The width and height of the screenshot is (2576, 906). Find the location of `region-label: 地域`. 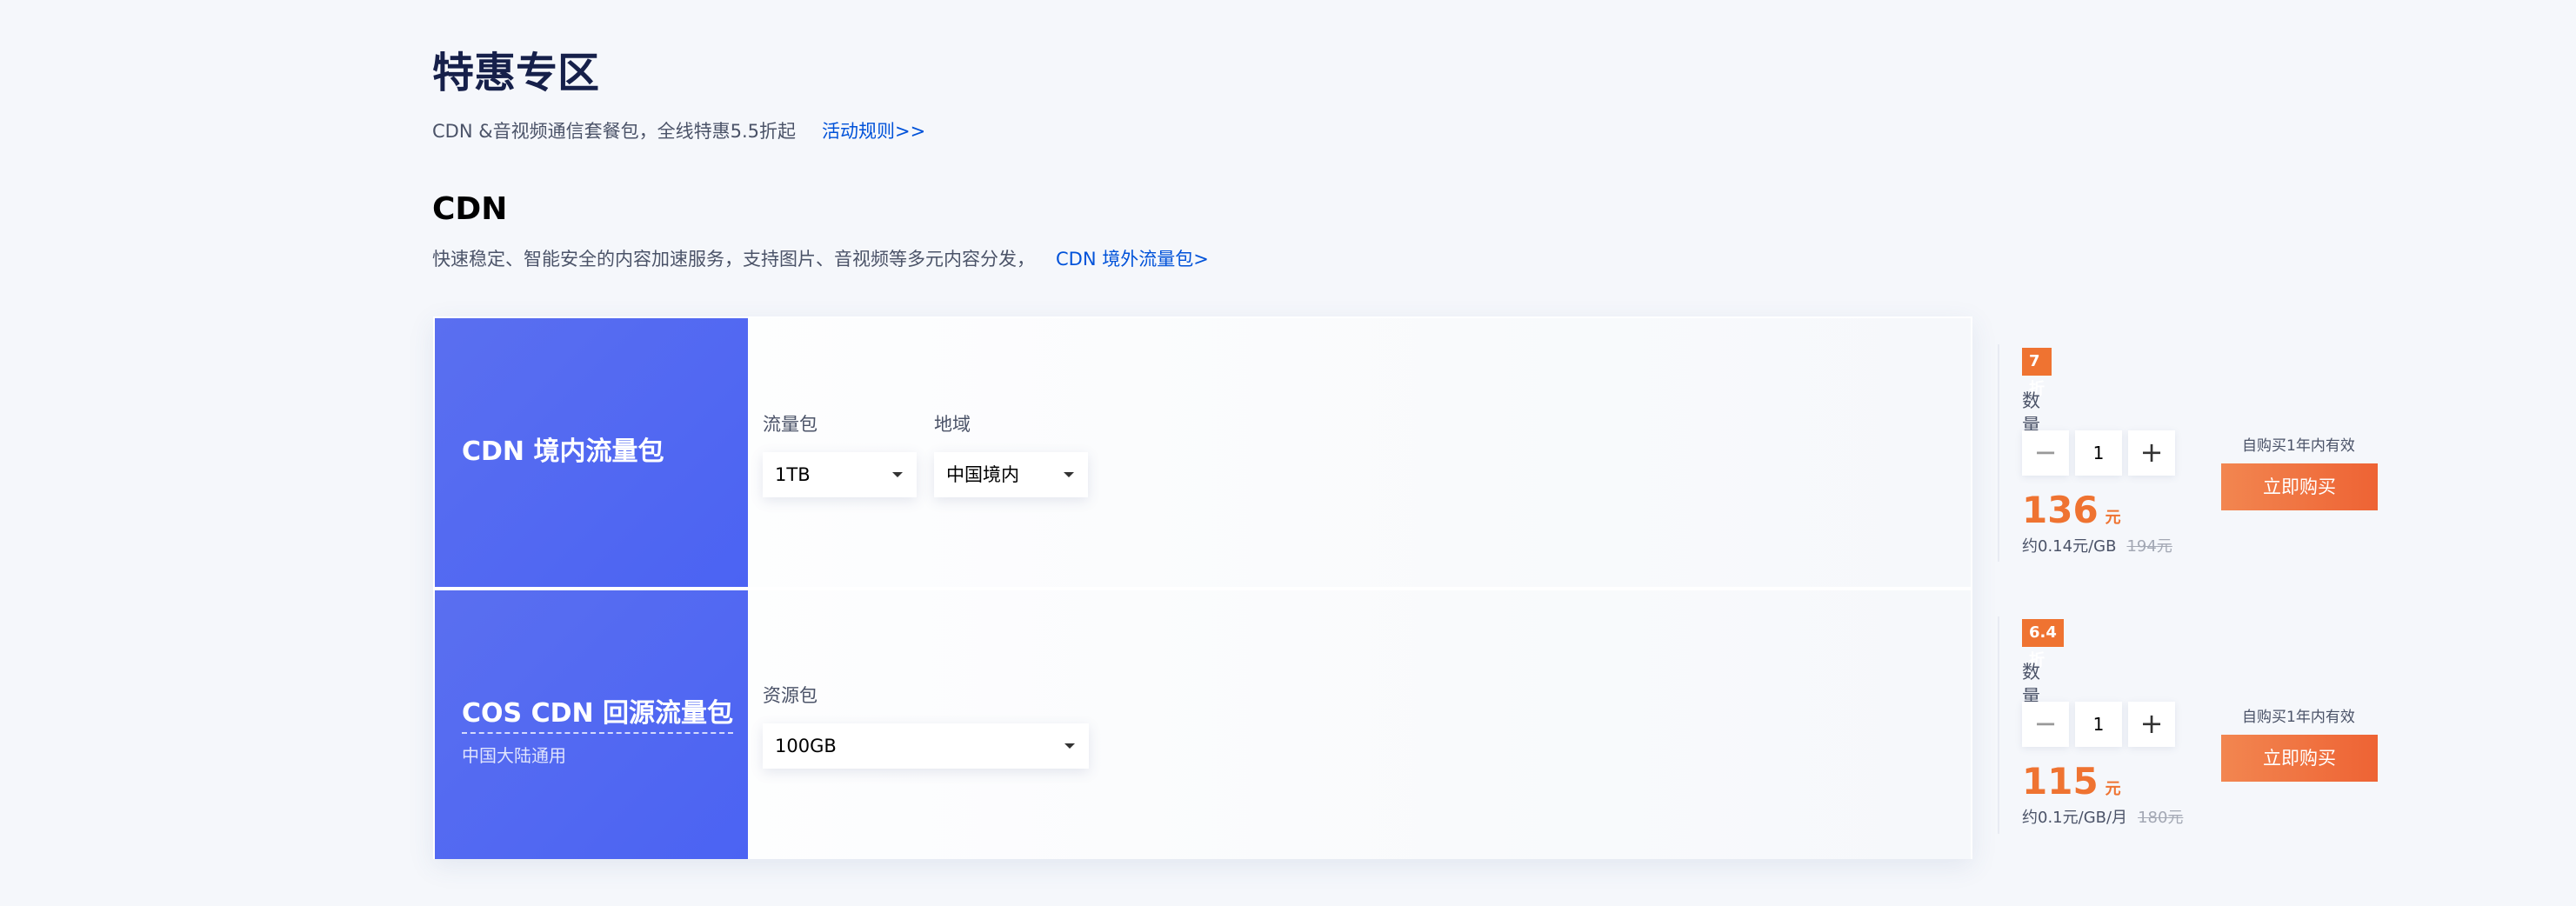

region-label: 地域 is located at coordinates (952, 425).